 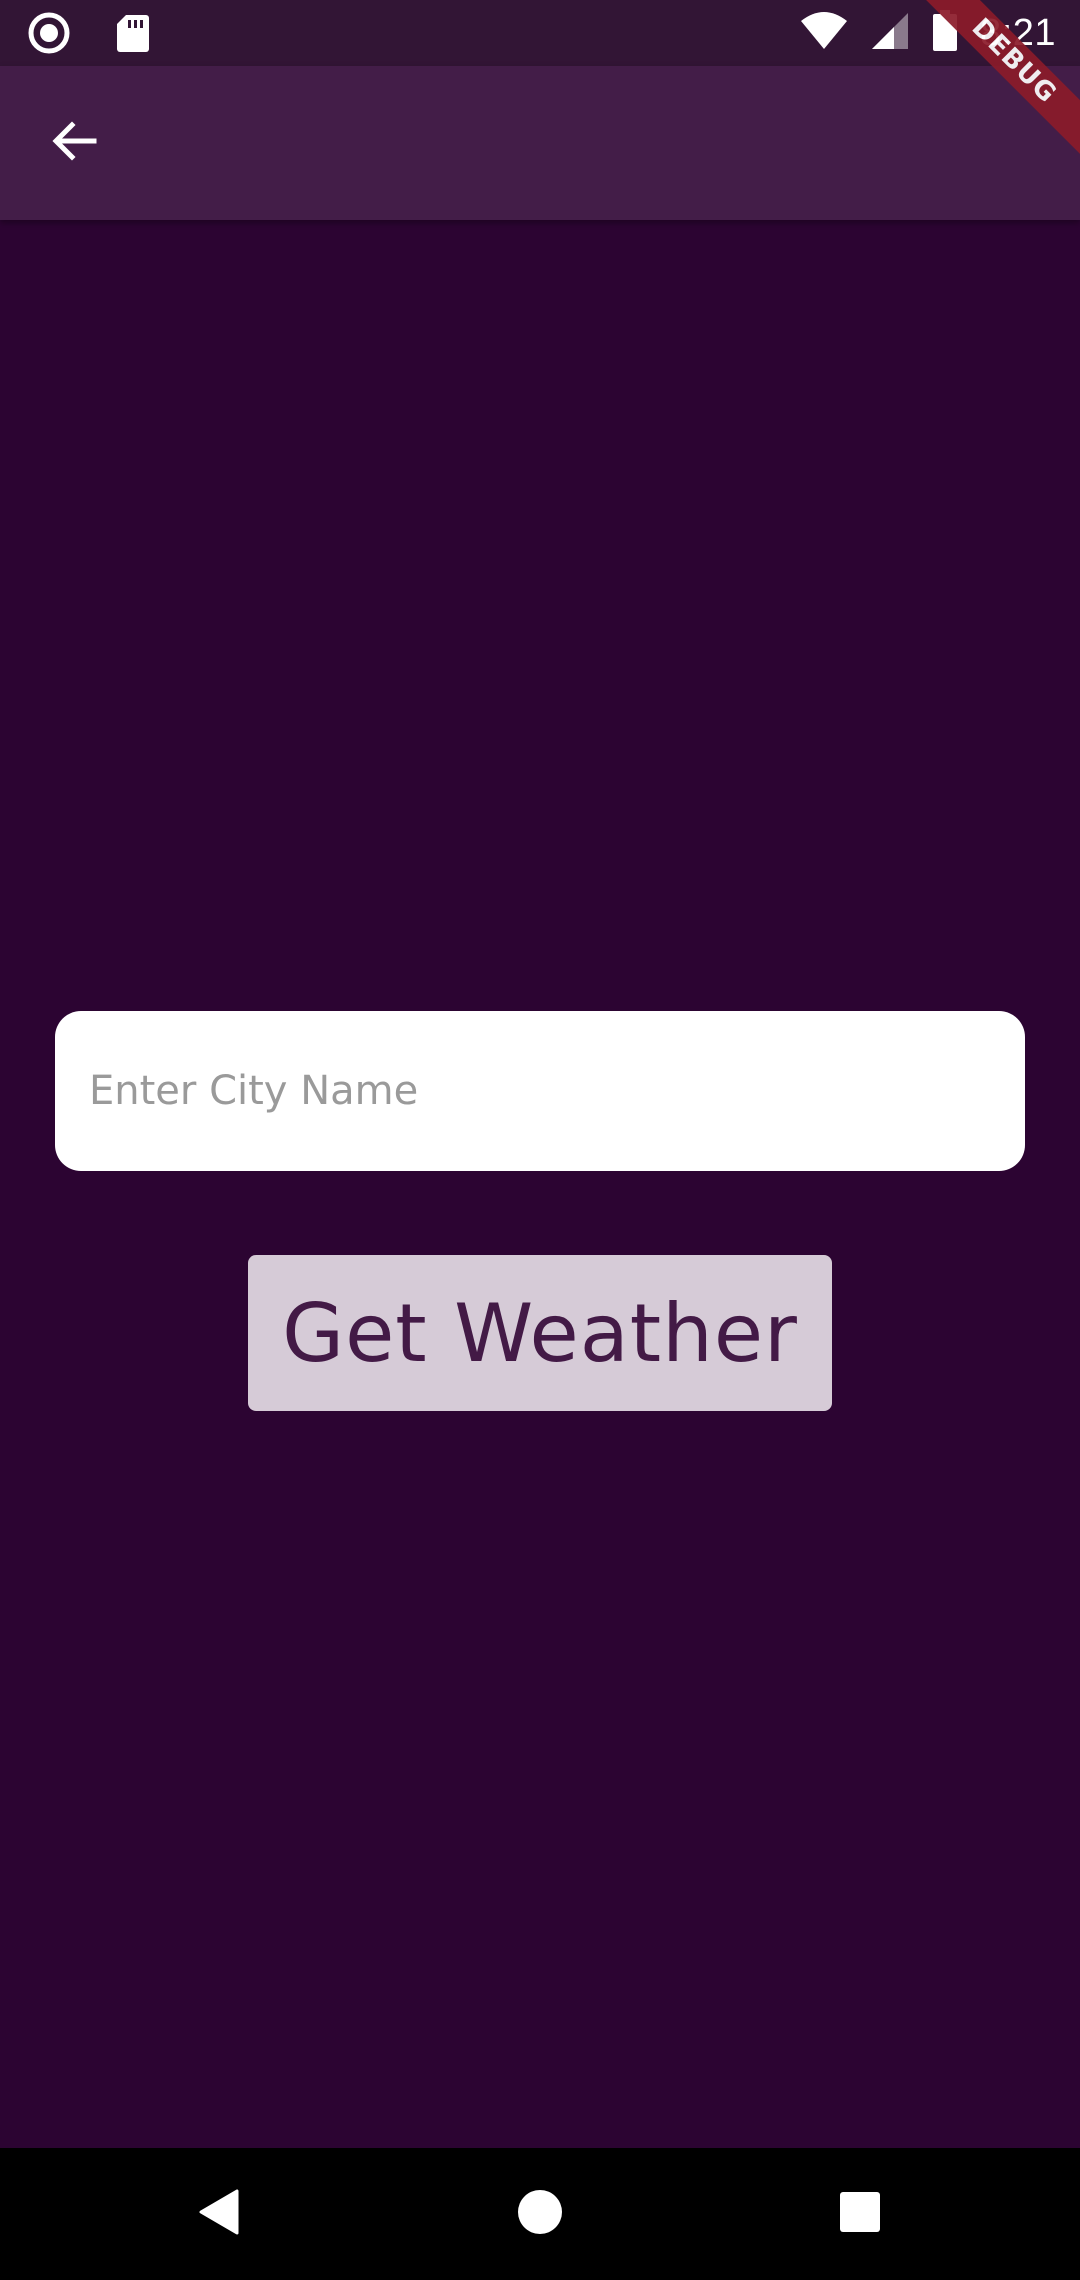 I want to click on arrow-back-icon, so click(x=74, y=143).